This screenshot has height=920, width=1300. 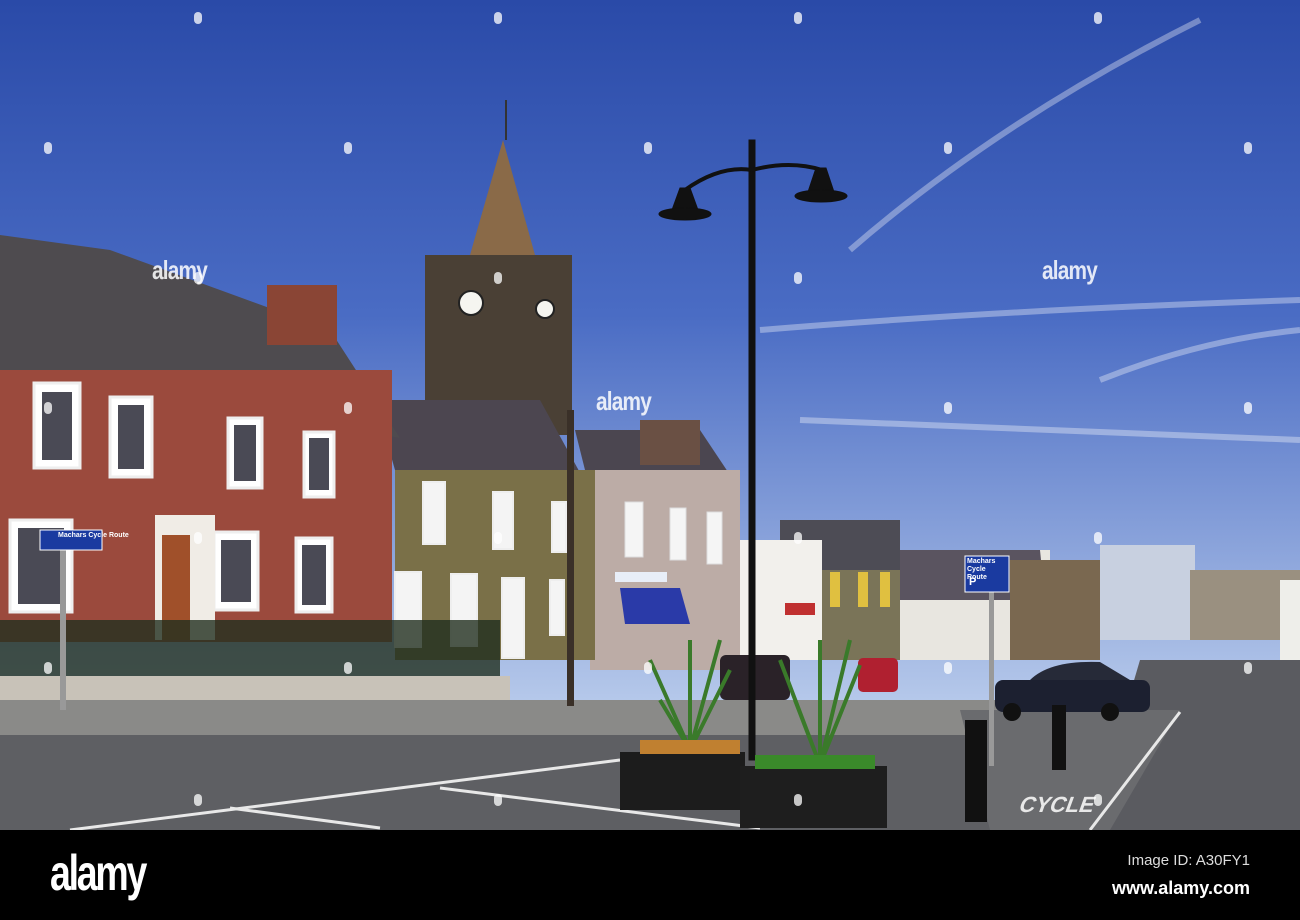 What do you see at coordinates (93, 535) in the screenshot?
I see `cycle-route-sign-left: Machars Cycle Route` at bounding box center [93, 535].